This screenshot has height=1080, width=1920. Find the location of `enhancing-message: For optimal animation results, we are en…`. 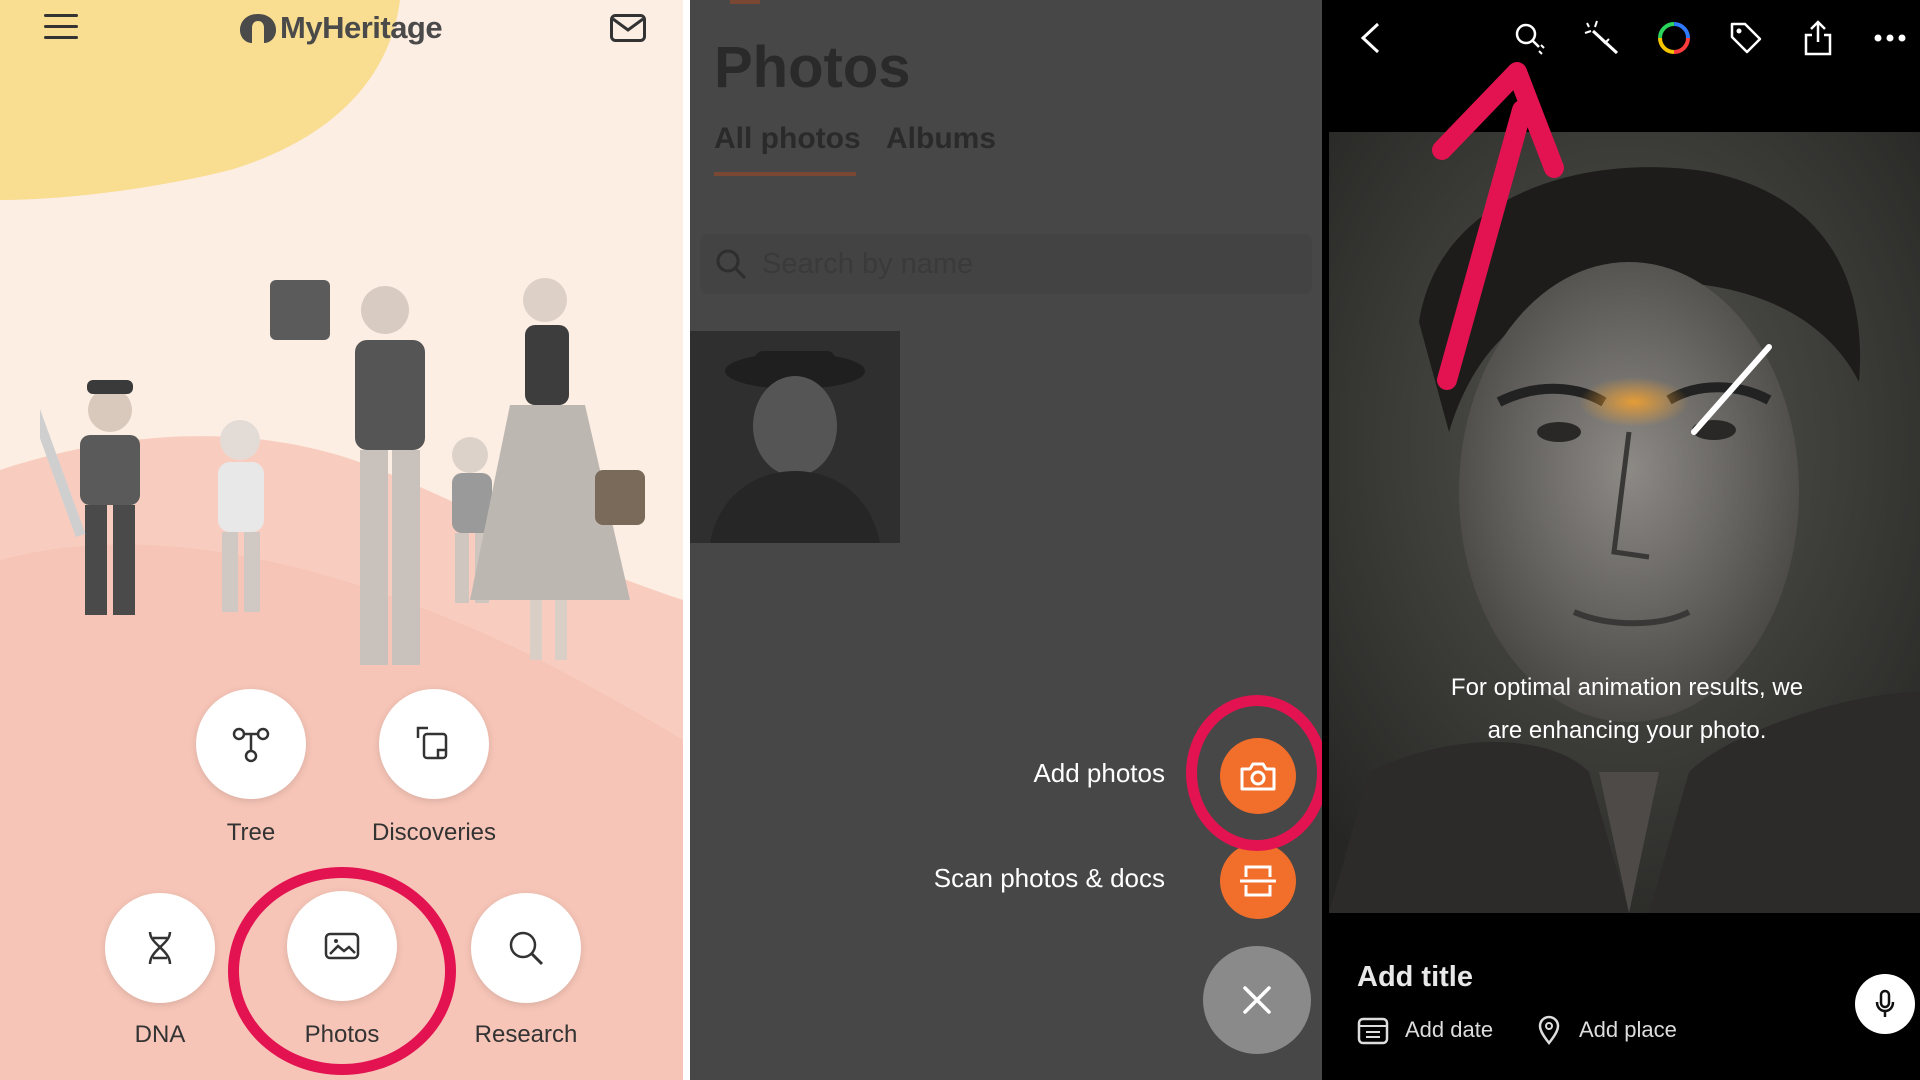

enhancing-message: For optimal animation results, we are en… is located at coordinates (1627, 709).